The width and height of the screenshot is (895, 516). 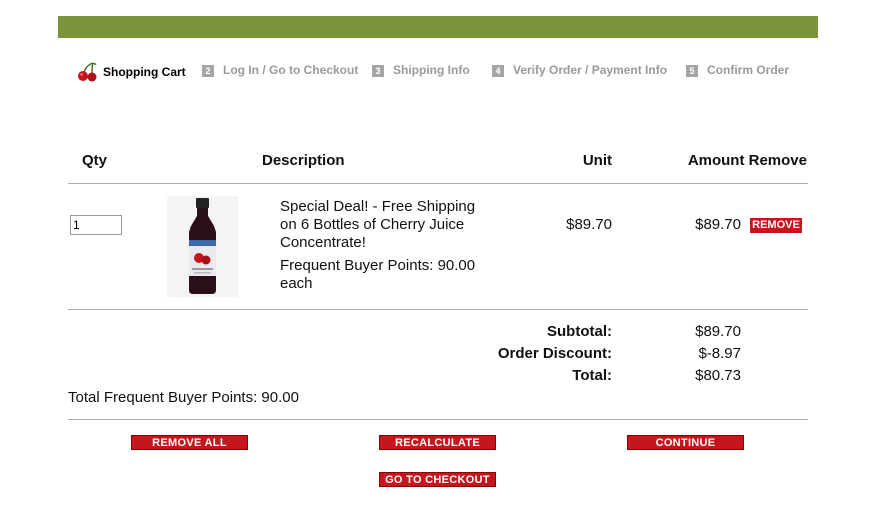 I want to click on go-to-checkout-button: GO TO CHECKOUT, so click(x=437, y=479).